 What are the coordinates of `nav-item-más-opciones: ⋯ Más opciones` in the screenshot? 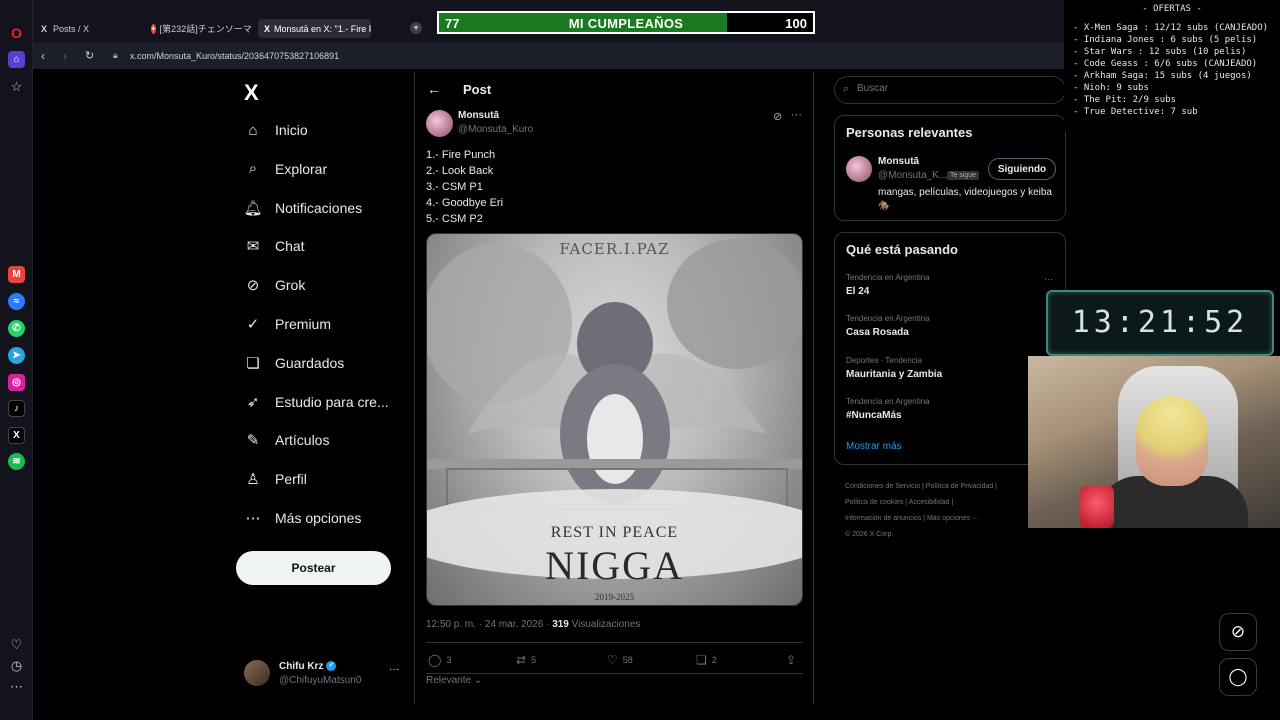 It's located at (303, 518).